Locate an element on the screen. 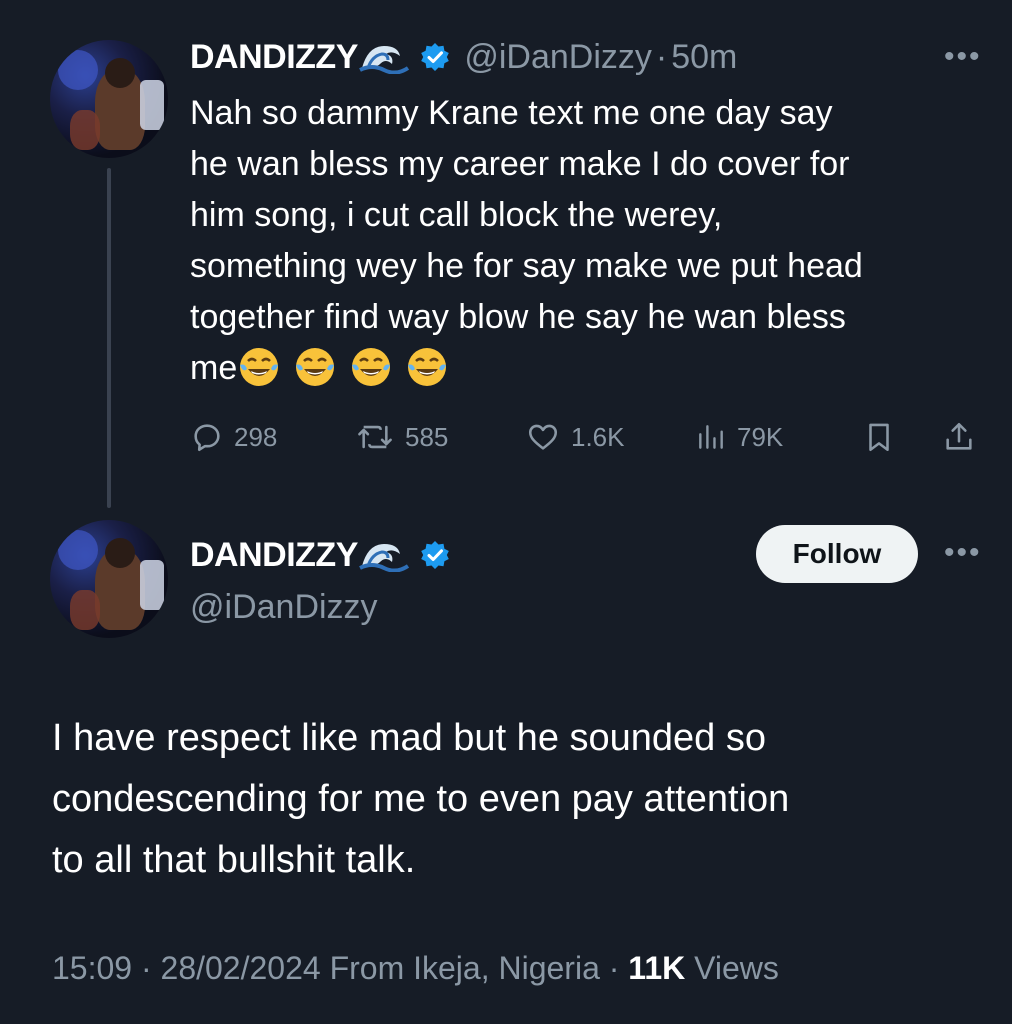 The image size is (1012, 1024). reply-icon is located at coordinates (207, 438).